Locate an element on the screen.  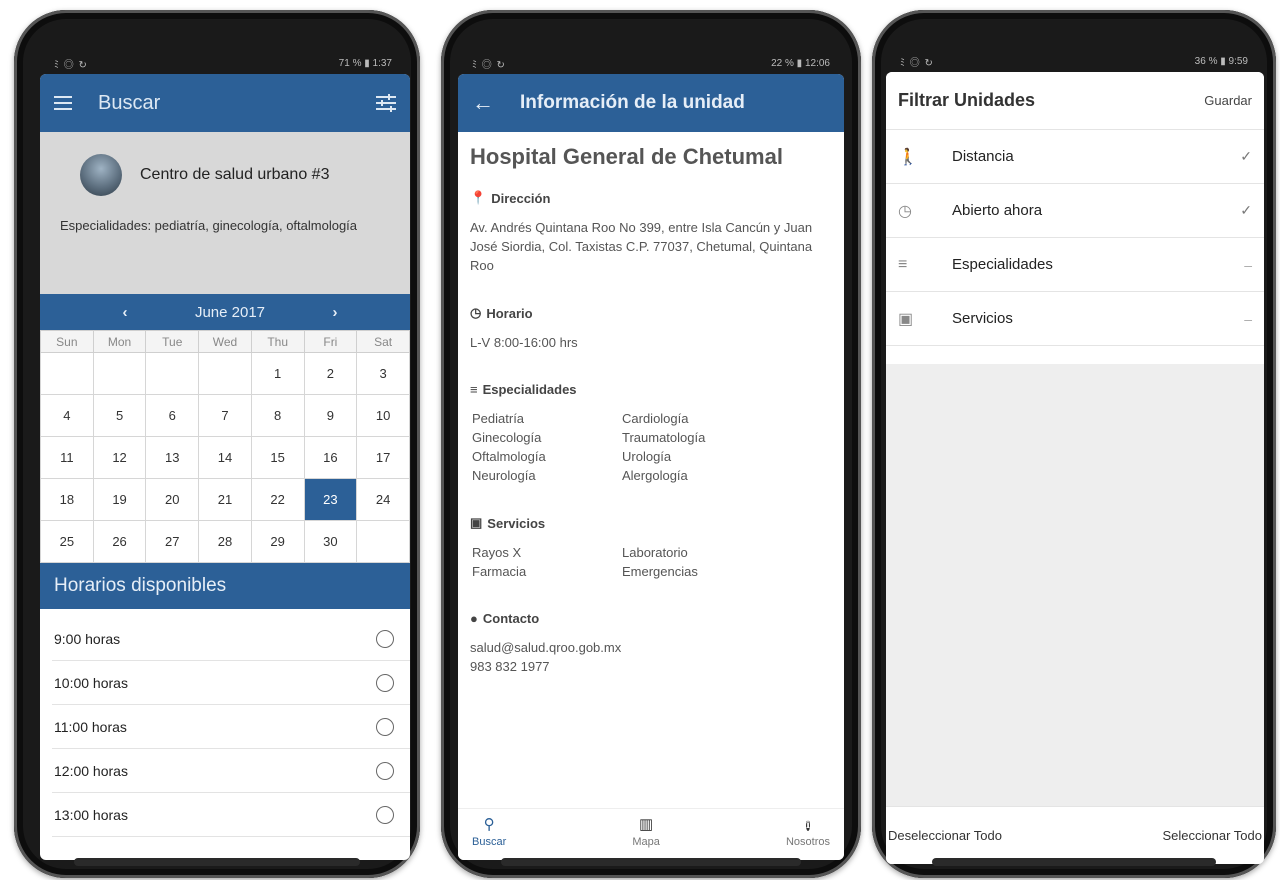
status-bar: ﾐ ◎ ↻ 36 % ▮ 9:59 is located at coordinates (1074, 61).